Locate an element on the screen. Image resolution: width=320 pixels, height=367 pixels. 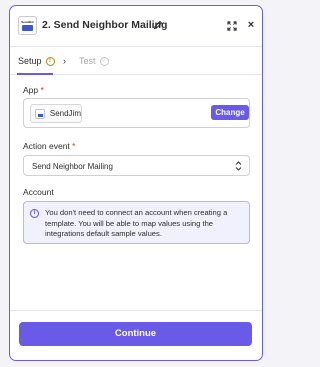
sendjim-app-icon is located at coordinates (40, 113).